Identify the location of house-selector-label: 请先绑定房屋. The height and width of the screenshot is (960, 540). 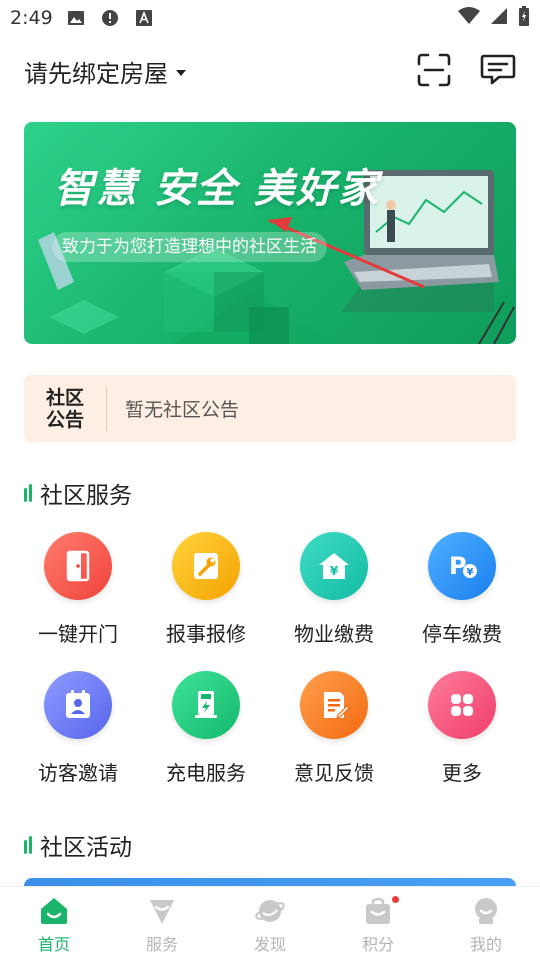
(96, 74).